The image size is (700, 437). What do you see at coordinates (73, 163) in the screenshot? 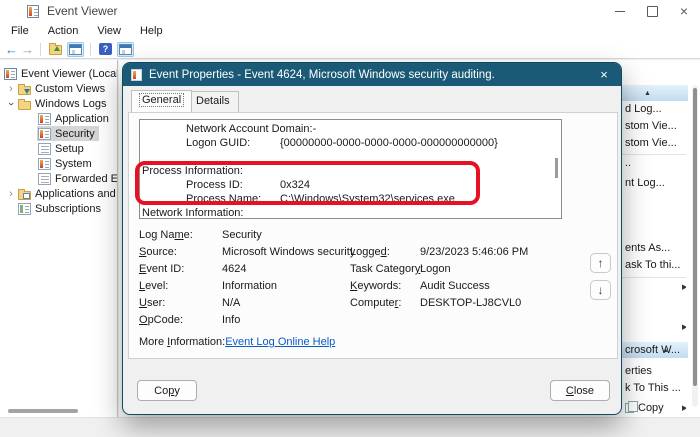
I see `tree-item-label: System` at bounding box center [73, 163].